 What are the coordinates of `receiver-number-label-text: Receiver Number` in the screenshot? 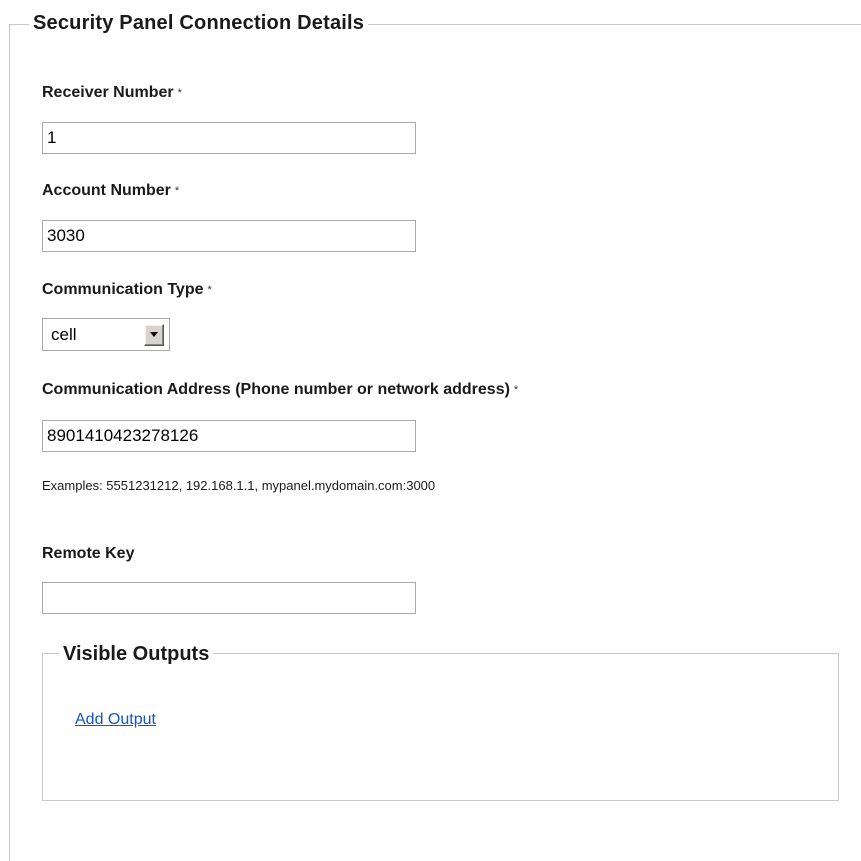 It's located at (108, 92).